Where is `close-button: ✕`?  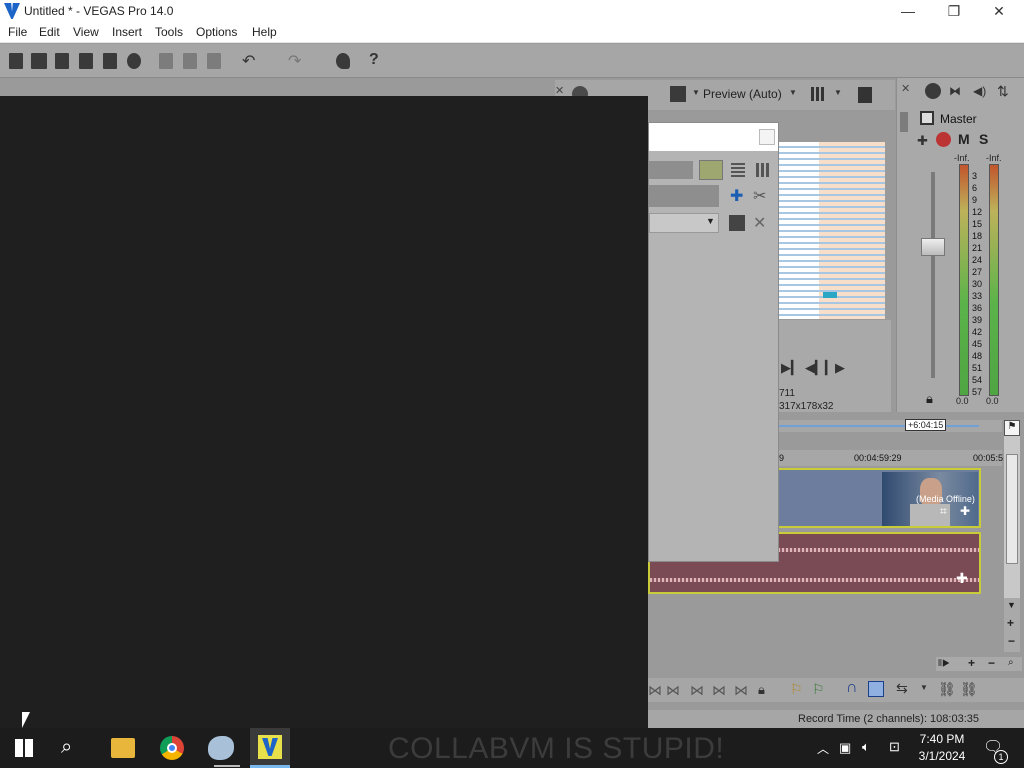 close-button: ✕ is located at coordinates (999, 11).